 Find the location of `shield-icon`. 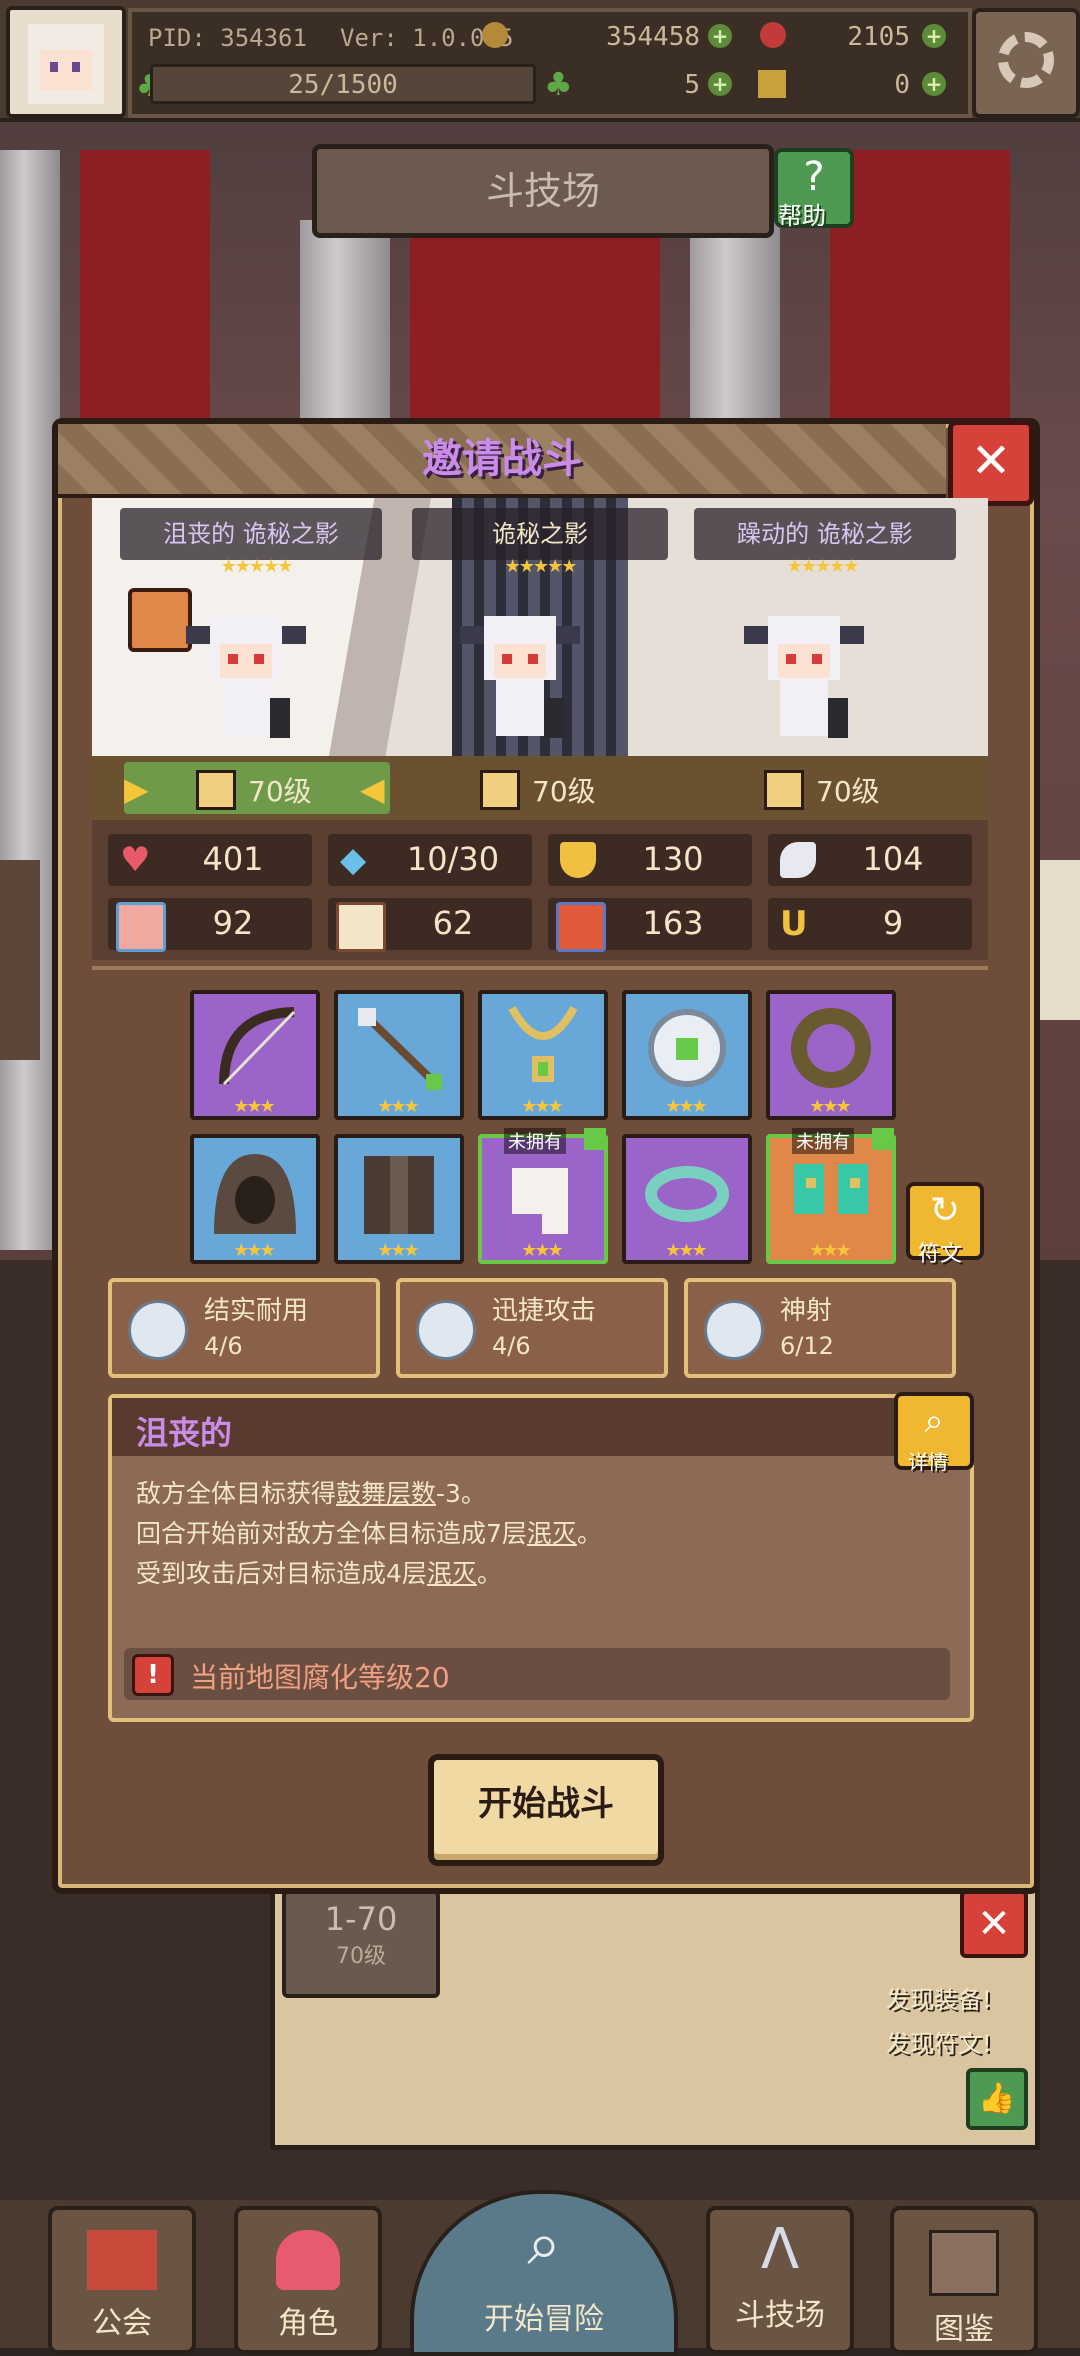

shield-icon is located at coordinates (578, 860).